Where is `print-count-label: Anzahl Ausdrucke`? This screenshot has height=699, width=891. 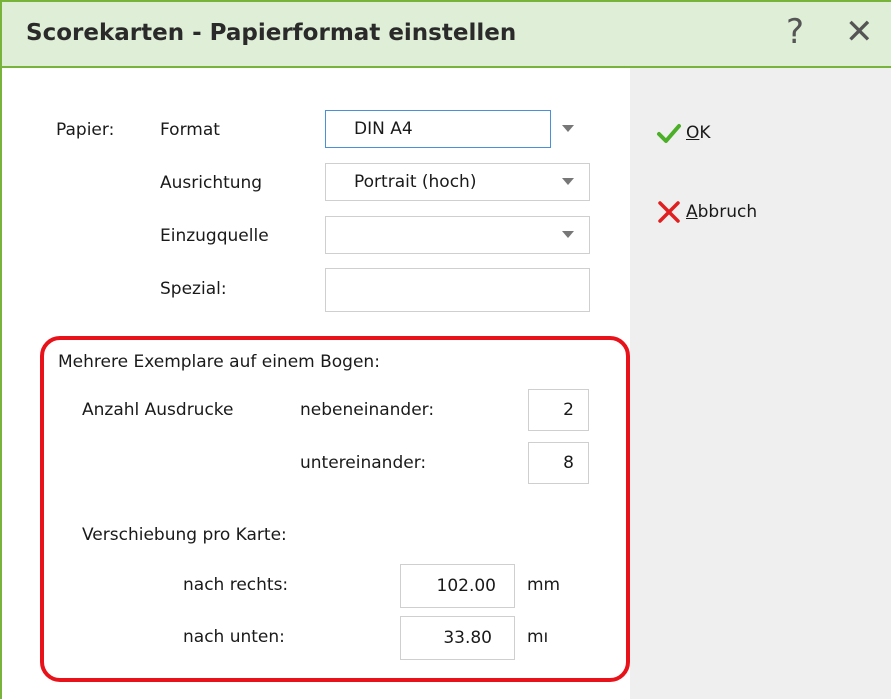
print-count-label: Anzahl Ausdrucke is located at coordinates (158, 410).